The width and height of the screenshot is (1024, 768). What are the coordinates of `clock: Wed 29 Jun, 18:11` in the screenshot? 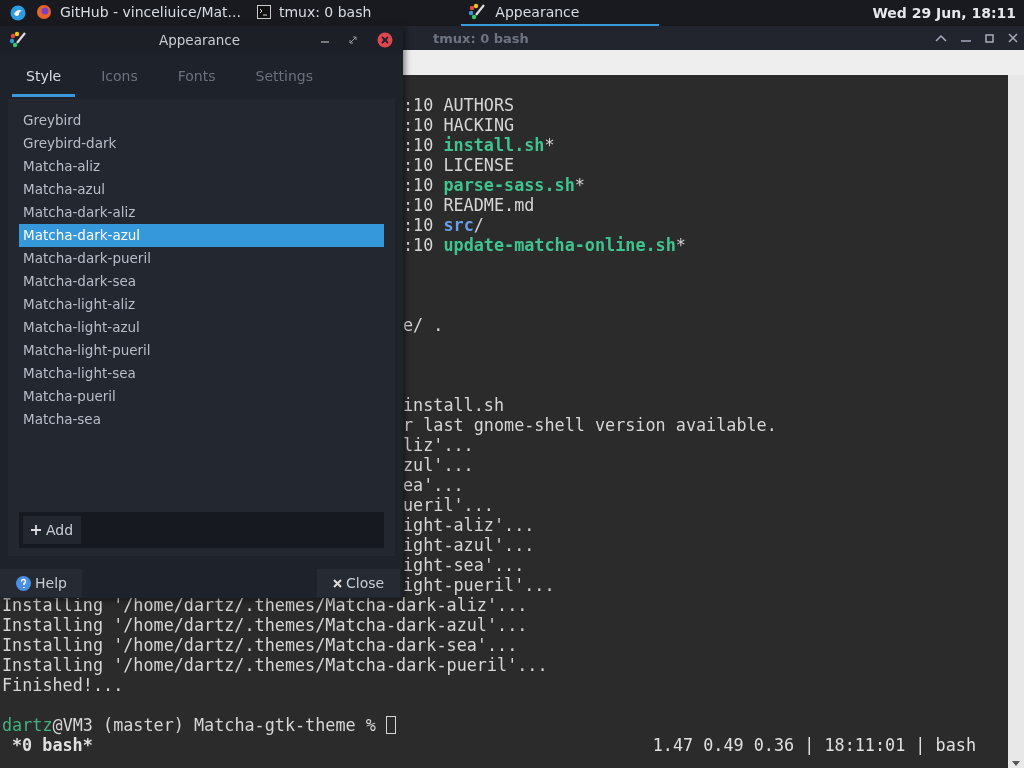 It's located at (944, 13).